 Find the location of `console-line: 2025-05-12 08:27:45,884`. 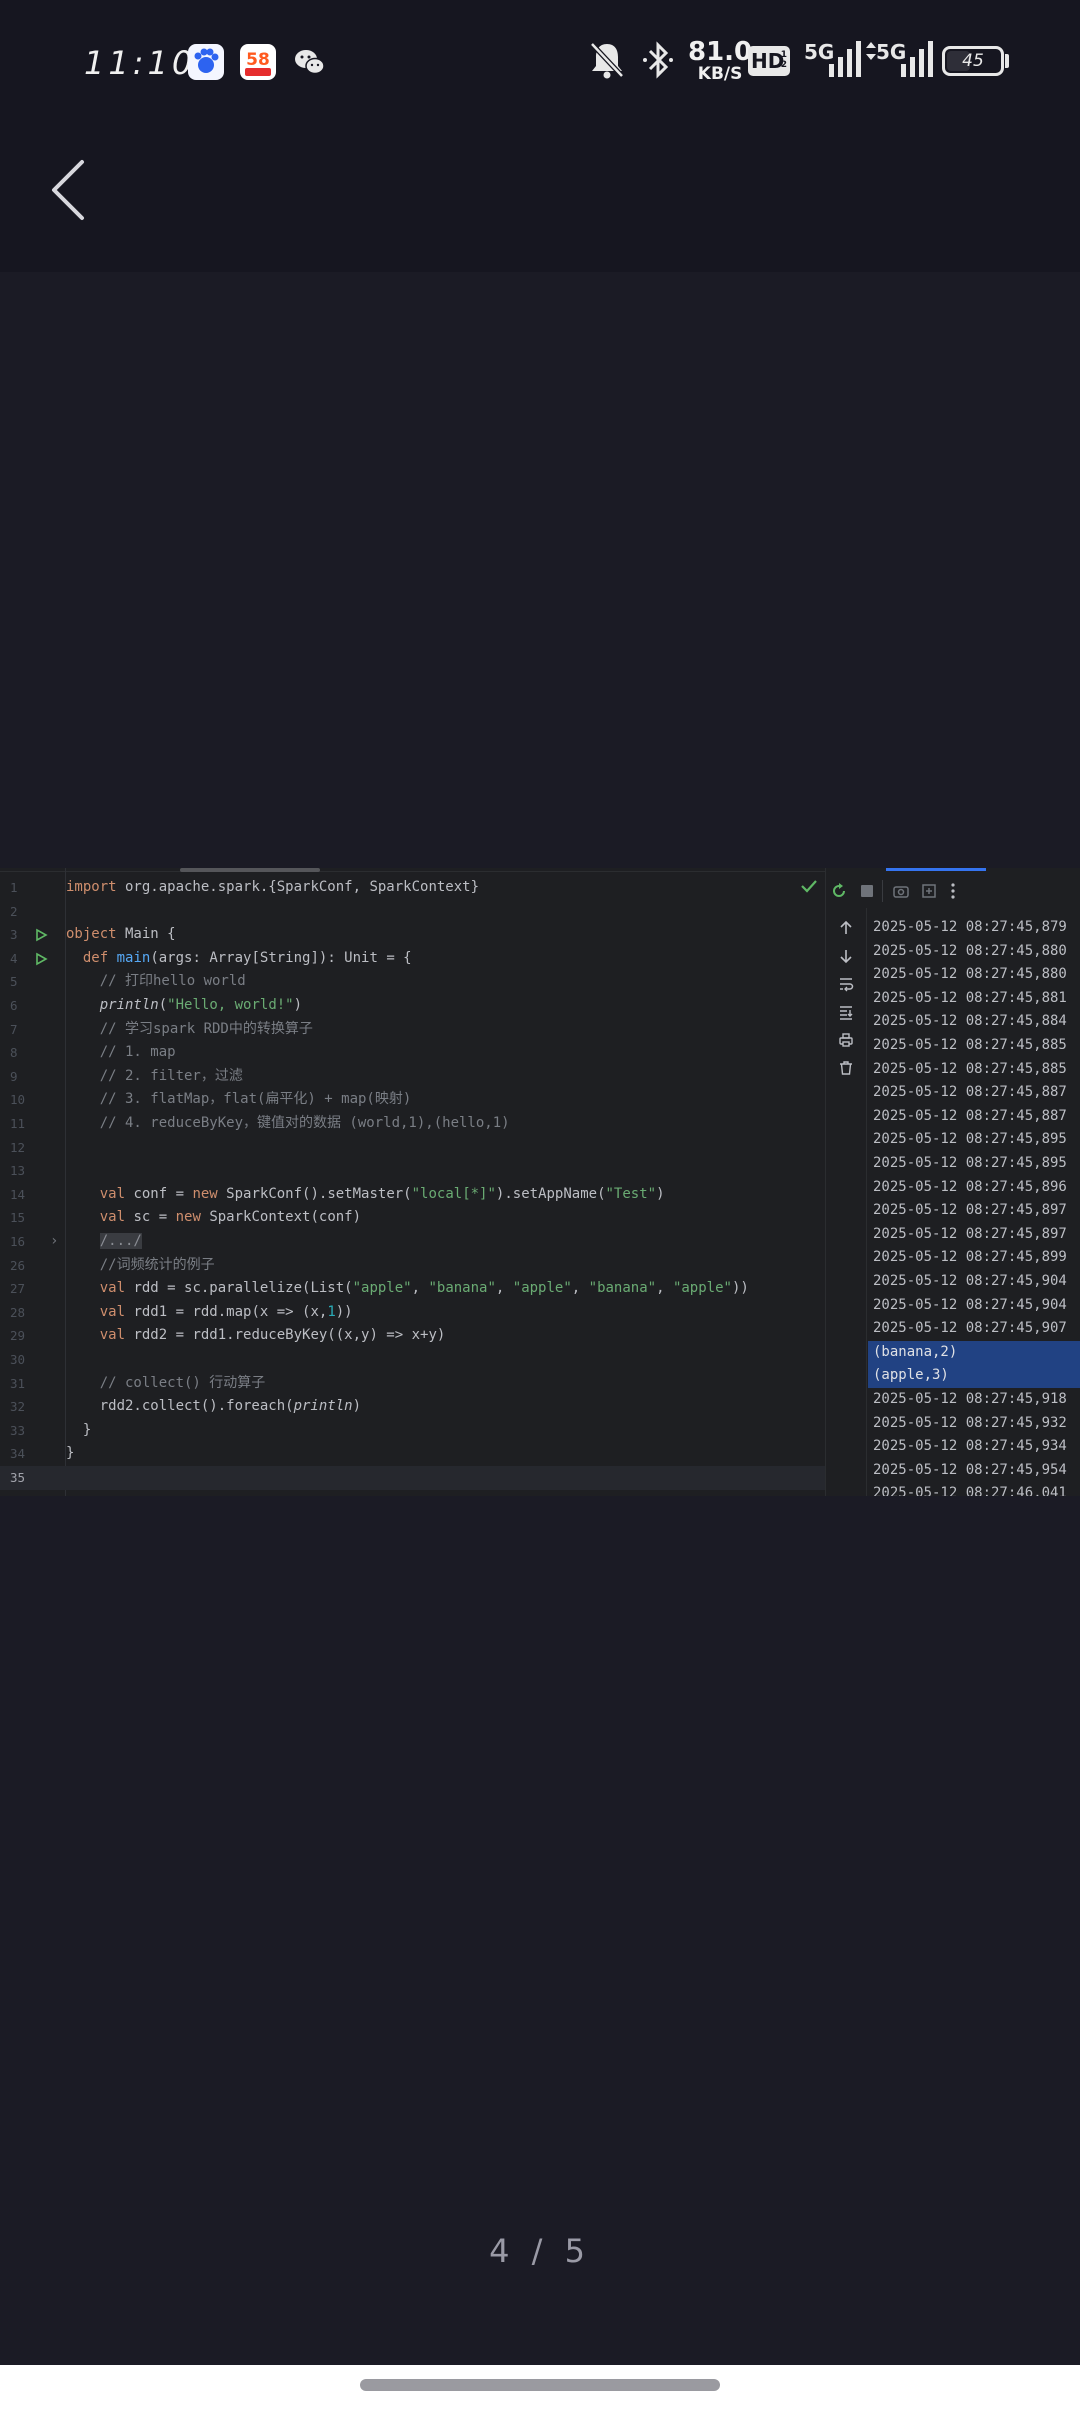

console-line: 2025-05-12 08:27:45,884 is located at coordinates (974, 1022).